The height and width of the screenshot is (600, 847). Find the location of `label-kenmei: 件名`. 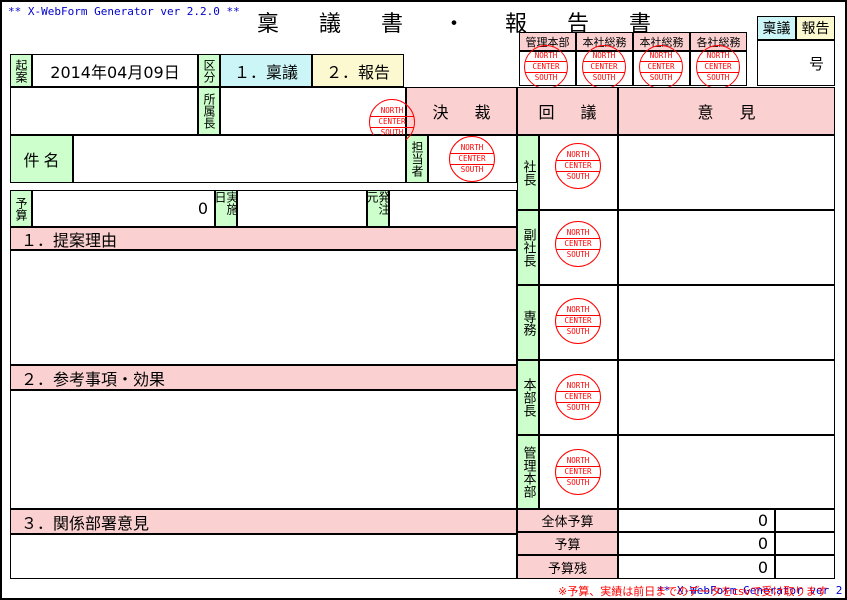

label-kenmei: 件名 is located at coordinates (41, 159).